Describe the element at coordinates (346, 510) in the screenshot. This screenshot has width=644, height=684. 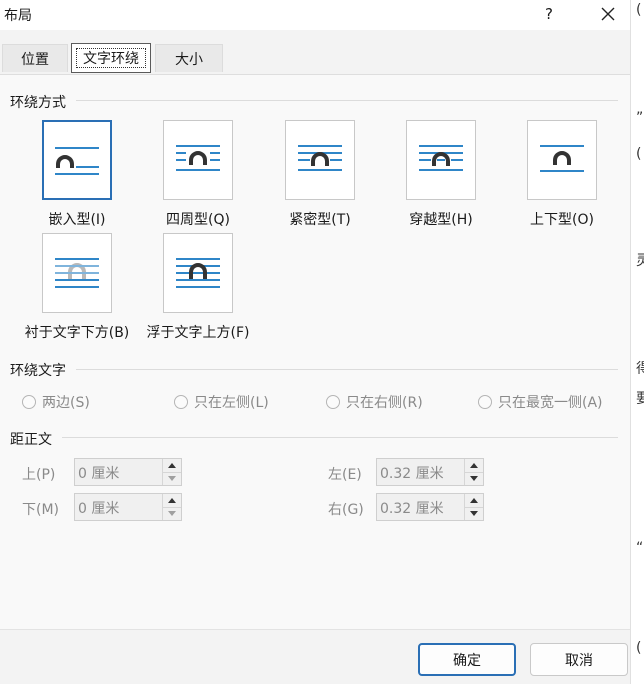
I see `distance-right-label: 右(G)` at that location.